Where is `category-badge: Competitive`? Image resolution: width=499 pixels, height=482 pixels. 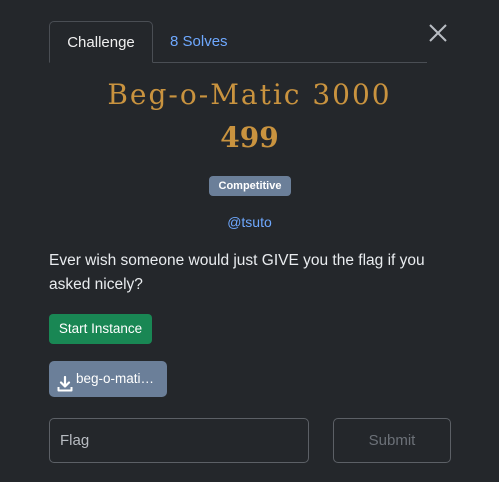 category-badge: Competitive is located at coordinates (250, 186).